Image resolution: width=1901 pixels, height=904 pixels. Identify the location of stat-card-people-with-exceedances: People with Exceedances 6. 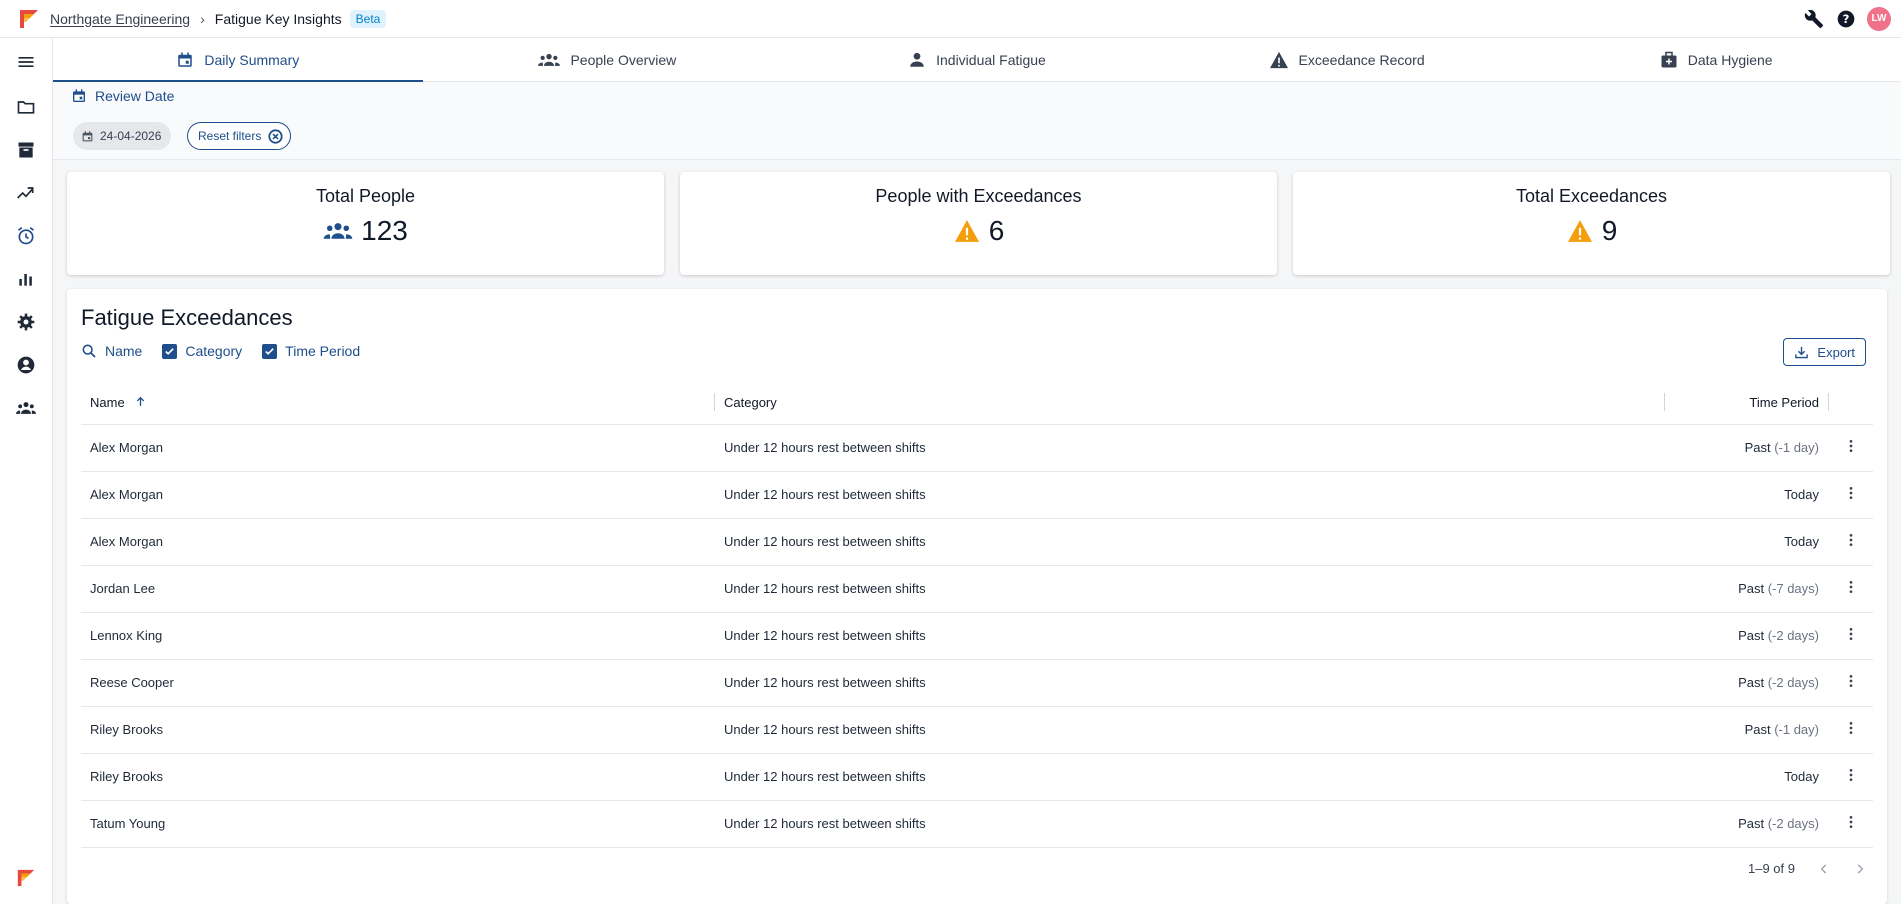
(978, 223).